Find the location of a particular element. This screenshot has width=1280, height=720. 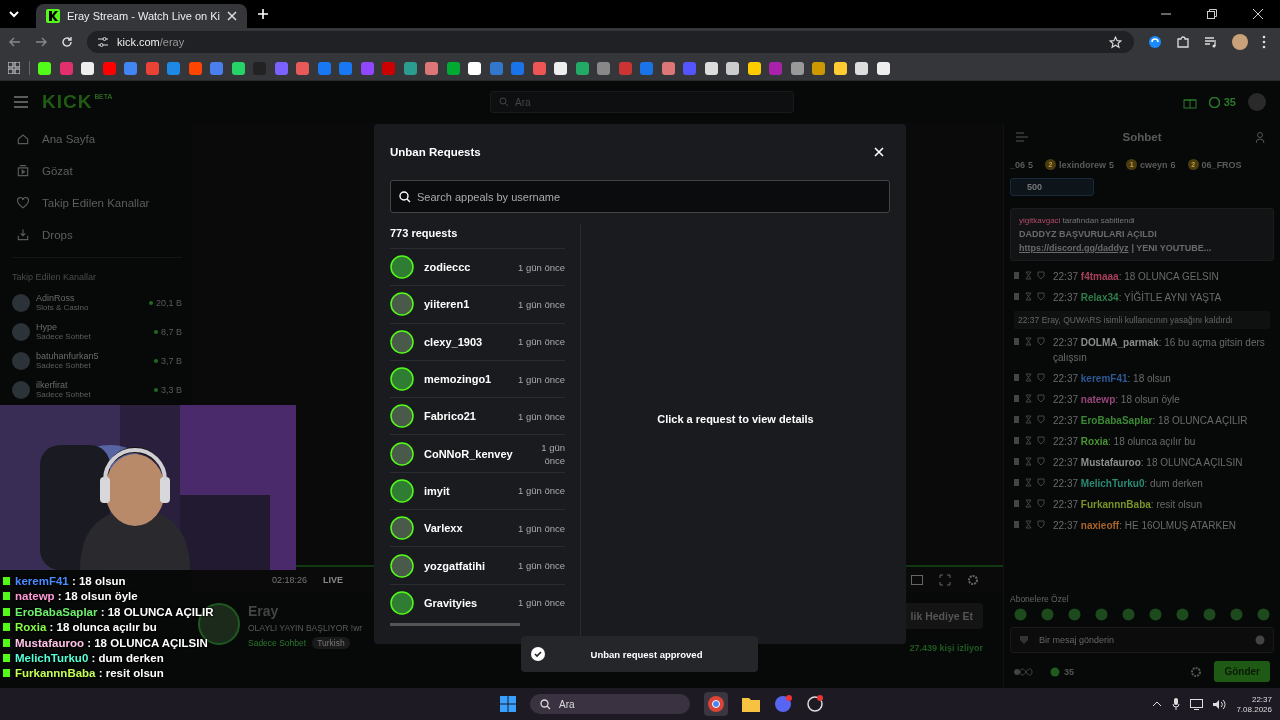

start-icon is located at coordinates (508, 704).